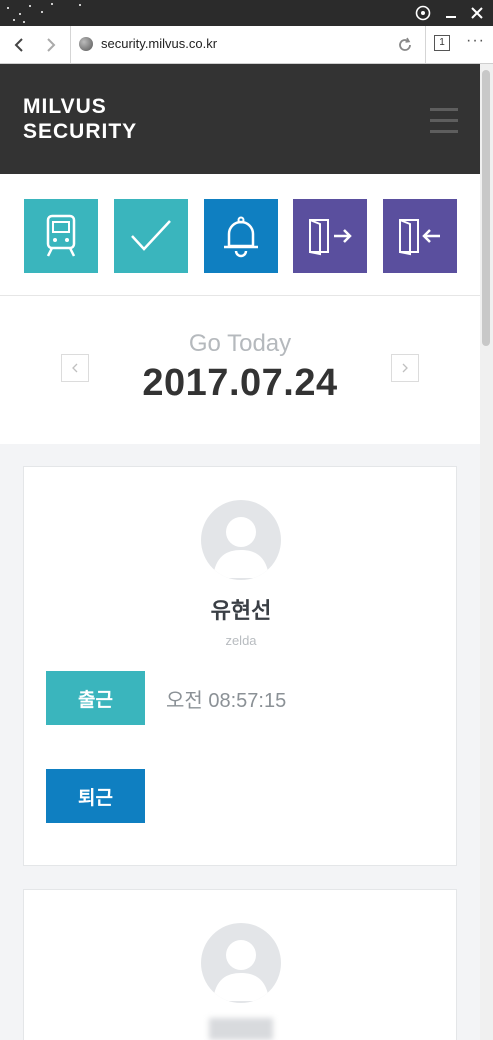  I want to click on tab-count-button: 1, so click(442, 43).